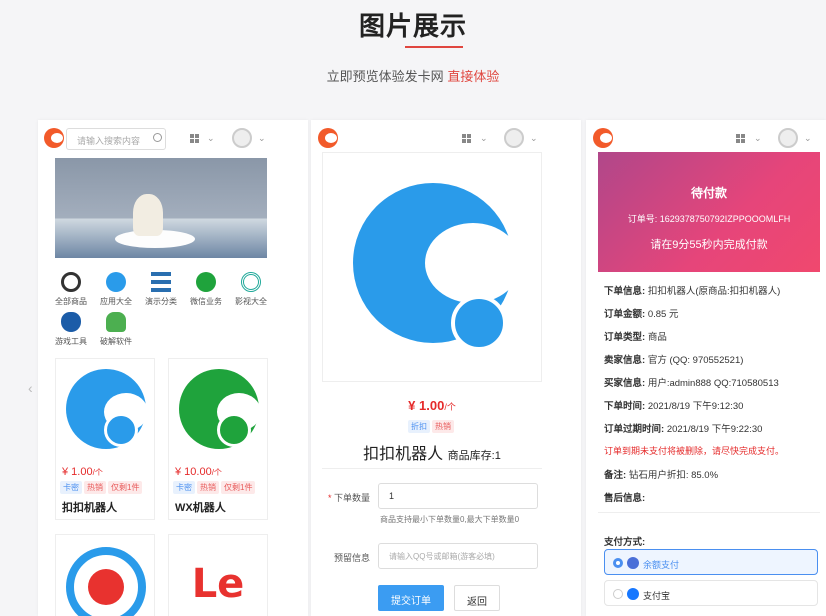  I want to click on info-value: 商品, so click(657, 337).